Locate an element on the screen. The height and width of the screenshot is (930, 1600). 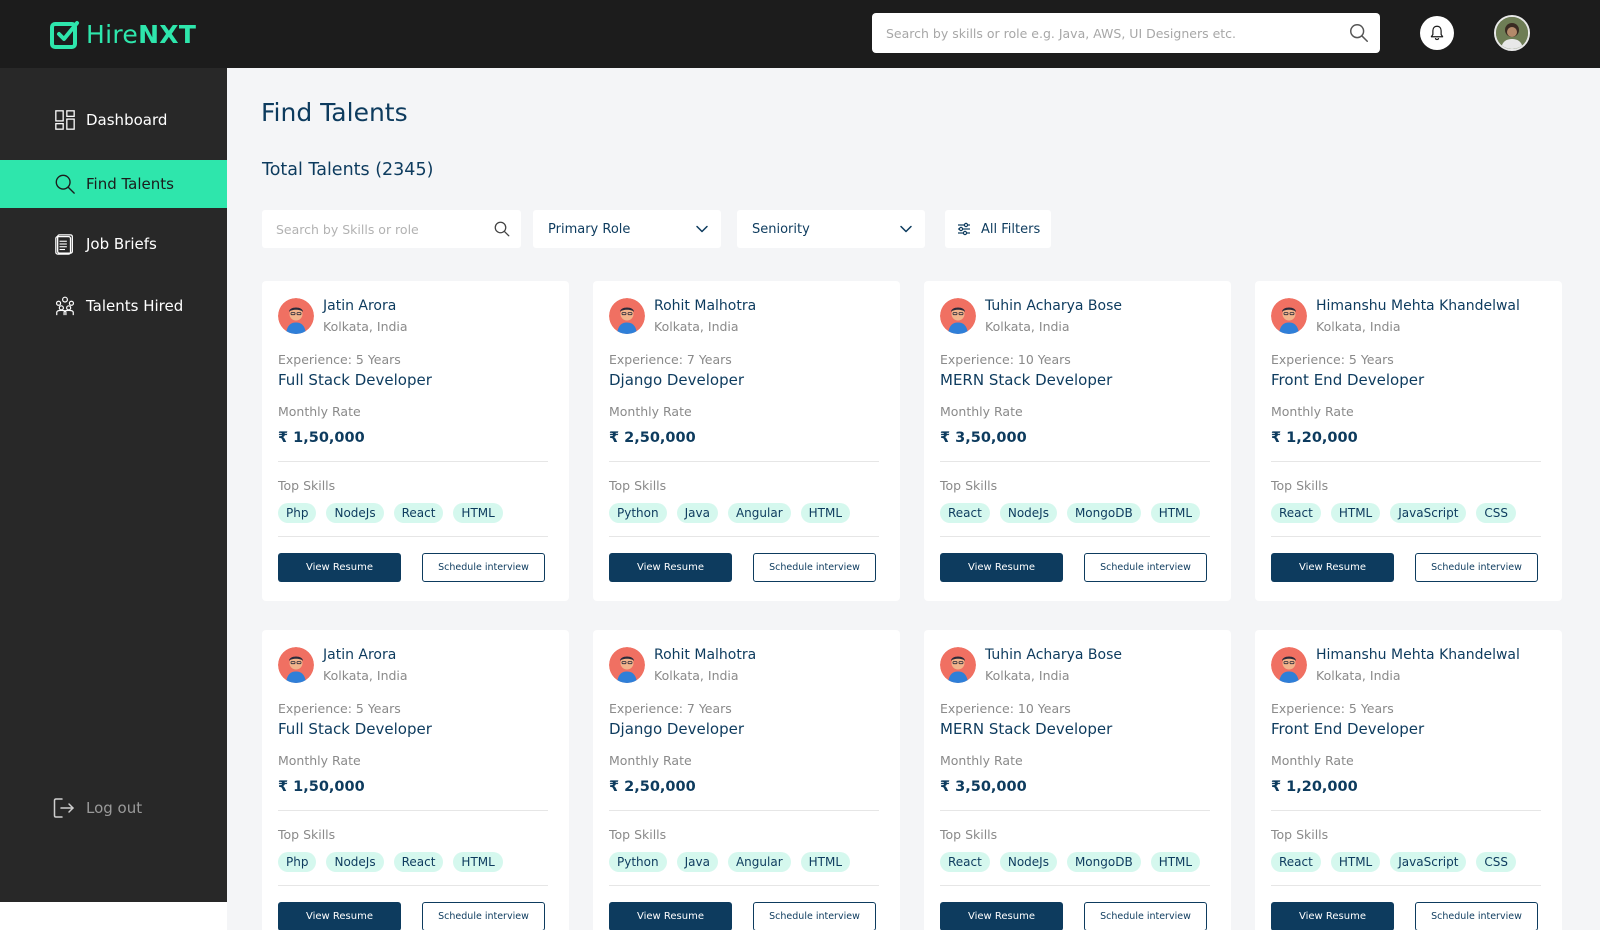
skill-chip: Angular is located at coordinates (759, 862).